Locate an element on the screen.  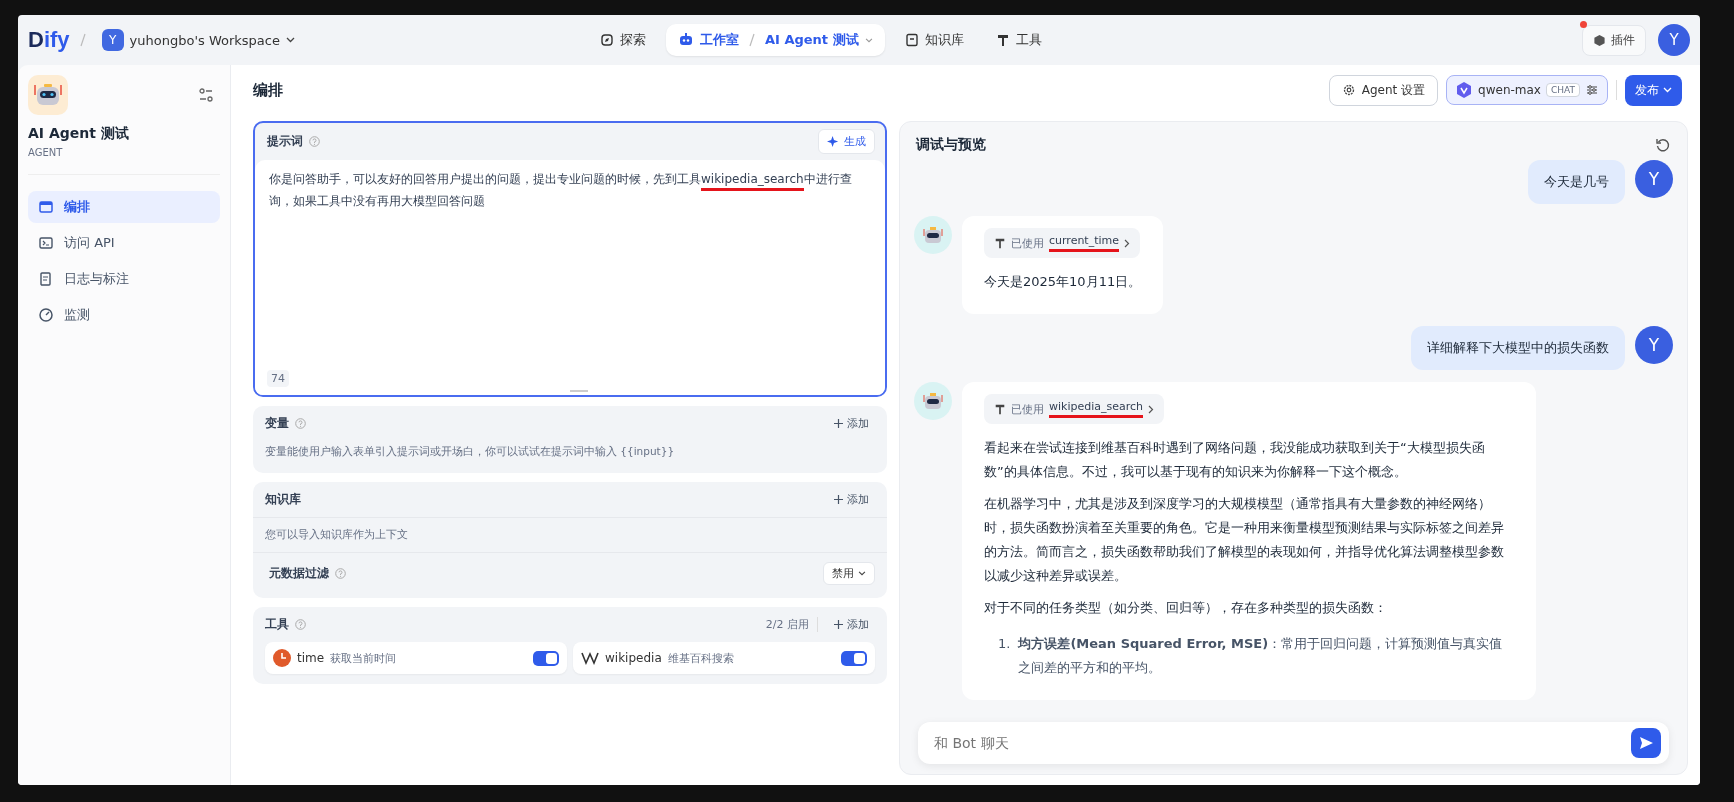
publish-button: 发布 is located at coordinates (1653, 90).